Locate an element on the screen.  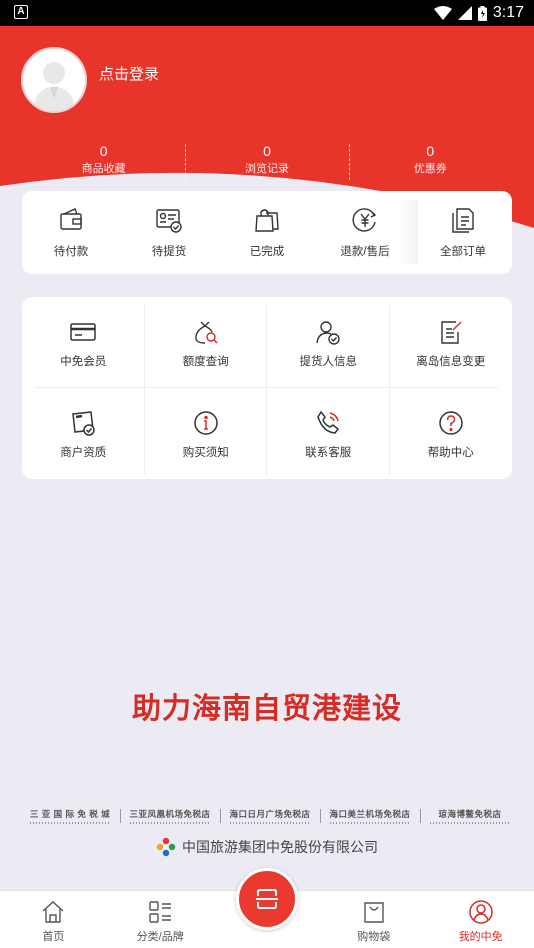
user-icon is located at coordinates (480, 912).